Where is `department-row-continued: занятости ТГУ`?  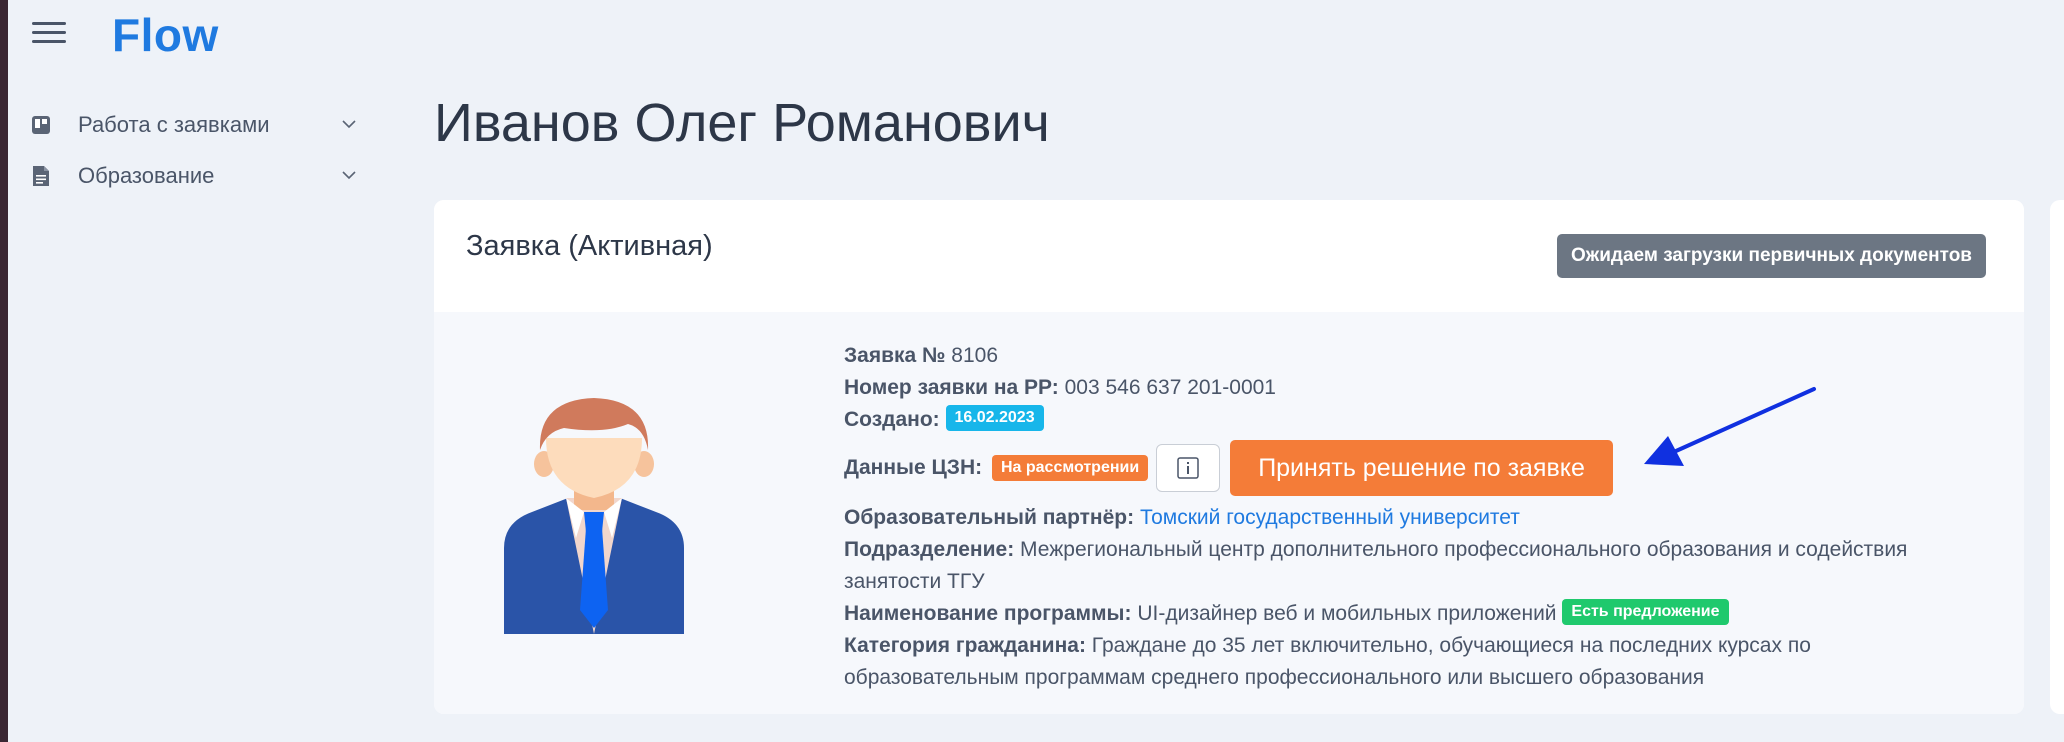
department-row-continued: занятости ТГУ is located at coordinates (1424, 582).